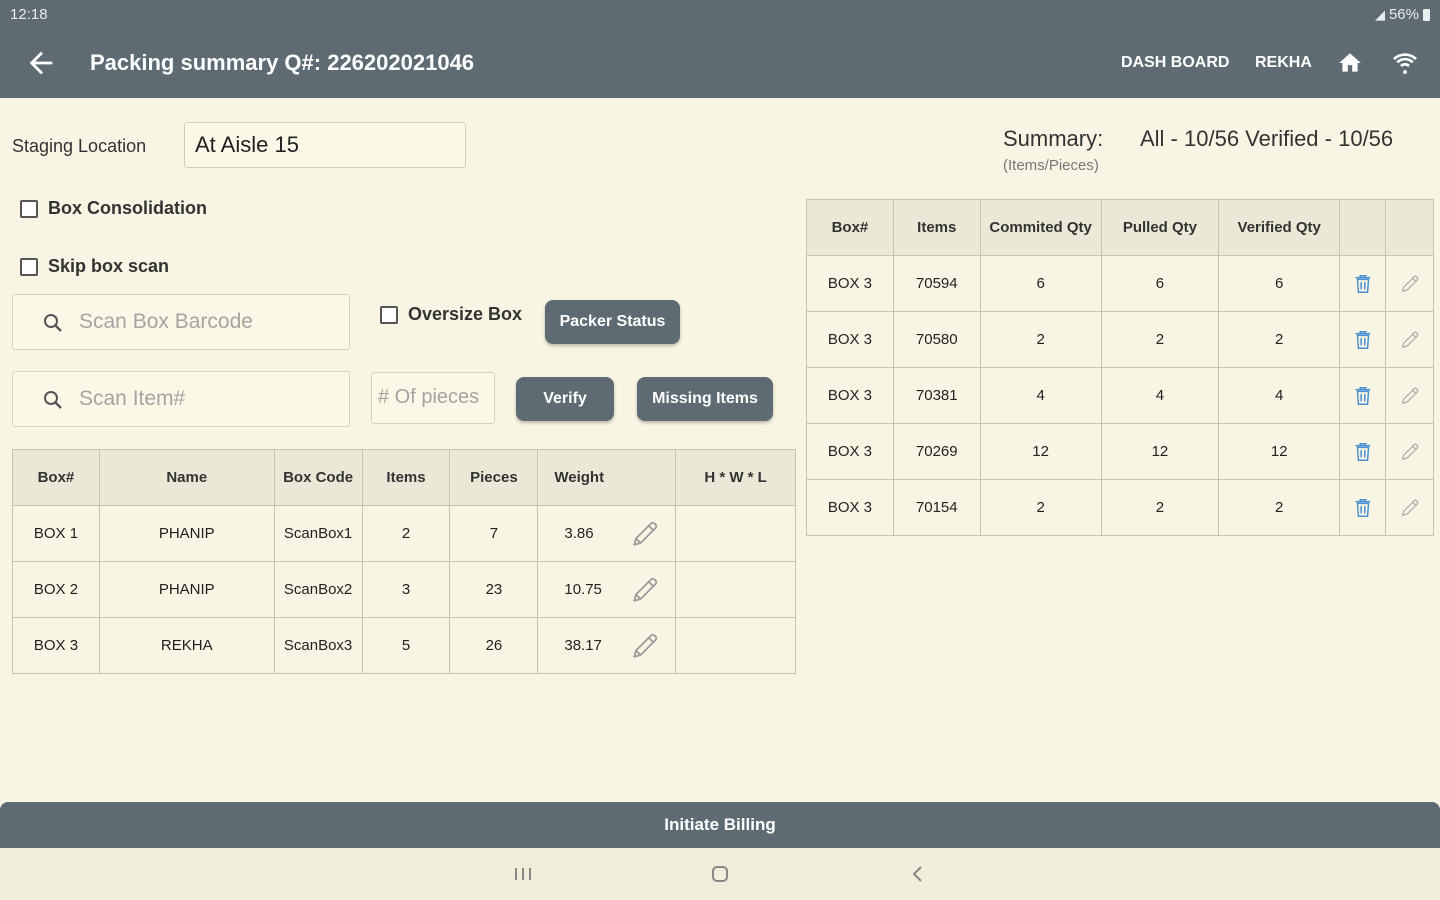 The height and width of the screenshot is (900, 1440). I want to click on cell-pulled-qty: 4, so click(1160, 395).